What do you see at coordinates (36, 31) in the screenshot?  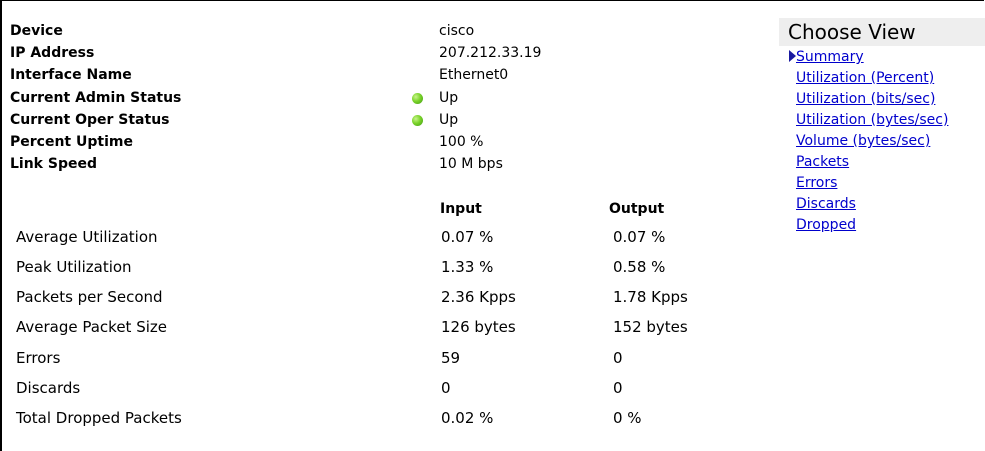 I see `device-label: Device` at bounding box center [36, 31].